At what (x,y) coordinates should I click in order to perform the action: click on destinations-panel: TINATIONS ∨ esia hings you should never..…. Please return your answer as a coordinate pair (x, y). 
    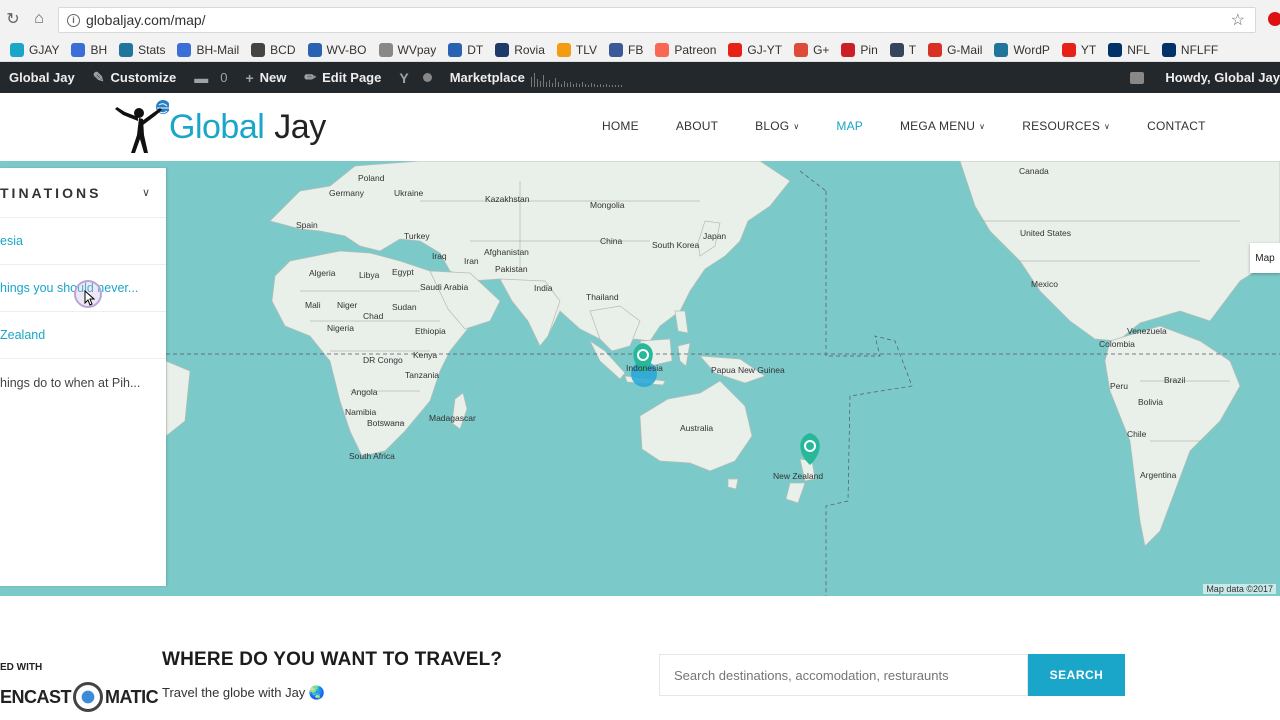
    Looking at the image, I should click on (83, 377).